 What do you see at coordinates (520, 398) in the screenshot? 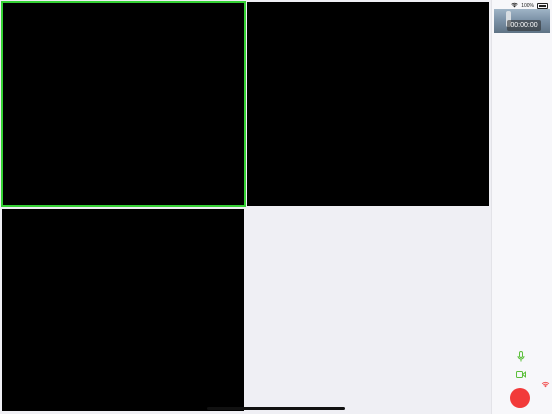
I see `record-button` at bounding box center [520, 398].